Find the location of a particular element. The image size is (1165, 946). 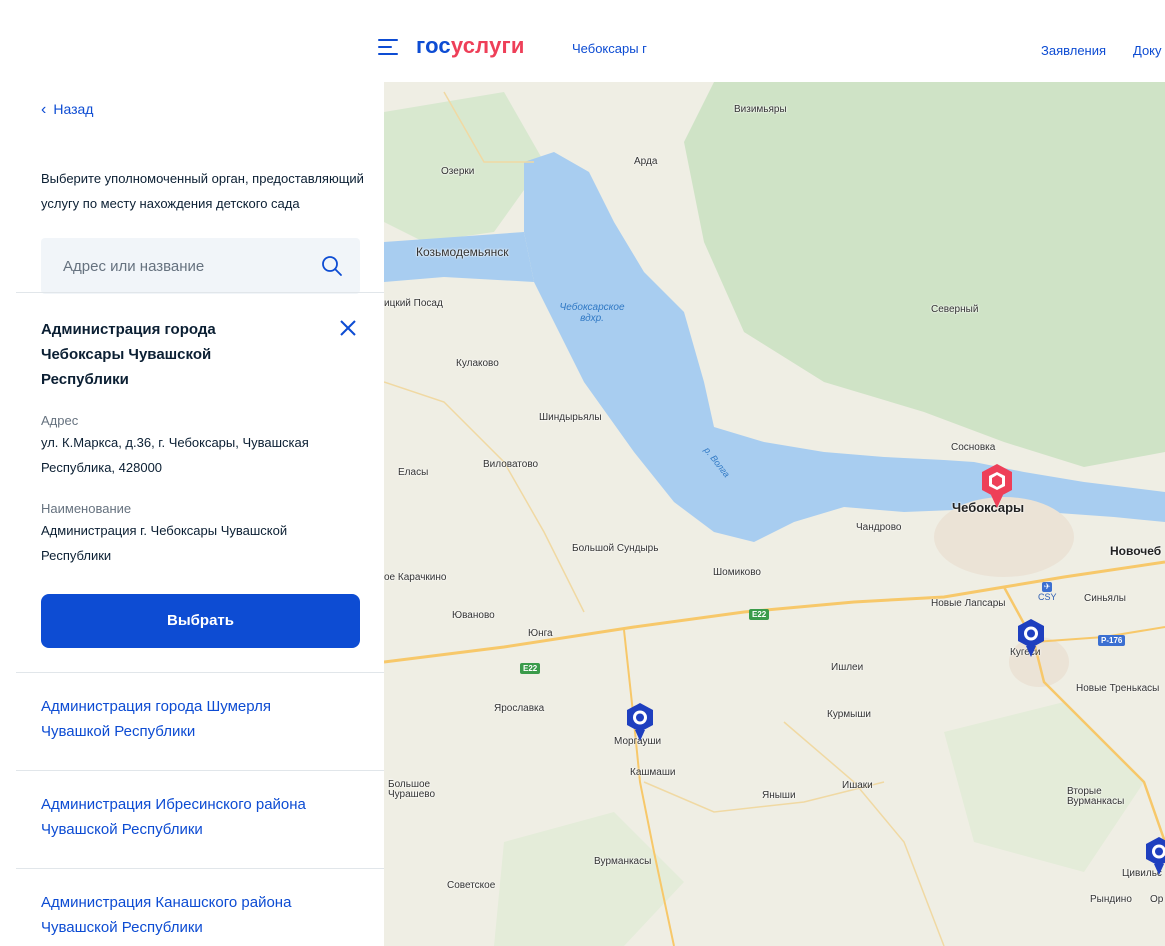

map-label: Шомиково is located at coordinates (737, 572).